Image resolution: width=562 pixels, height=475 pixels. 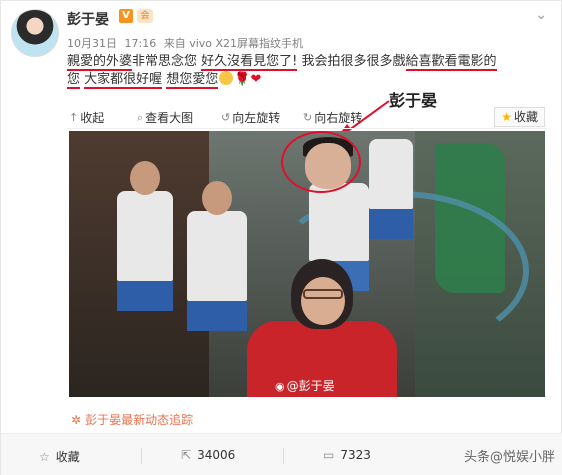 I want to click on post-meta: 10月31日 17:16 来自 vivo X21屏幕指纹手机, so click(x=187, y=43).